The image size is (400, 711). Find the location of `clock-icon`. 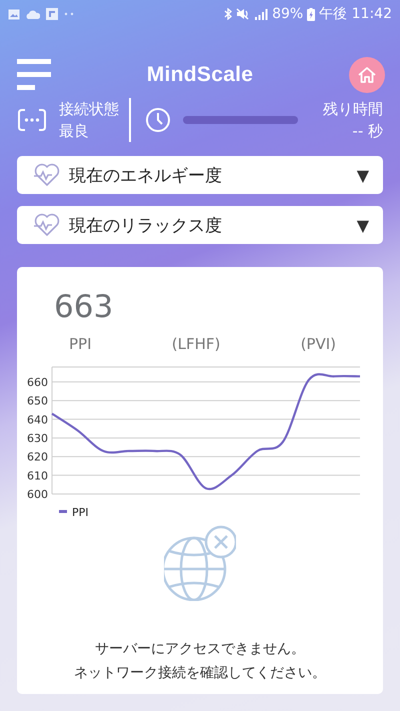

clock-icon is located at coordinates (157, 120).